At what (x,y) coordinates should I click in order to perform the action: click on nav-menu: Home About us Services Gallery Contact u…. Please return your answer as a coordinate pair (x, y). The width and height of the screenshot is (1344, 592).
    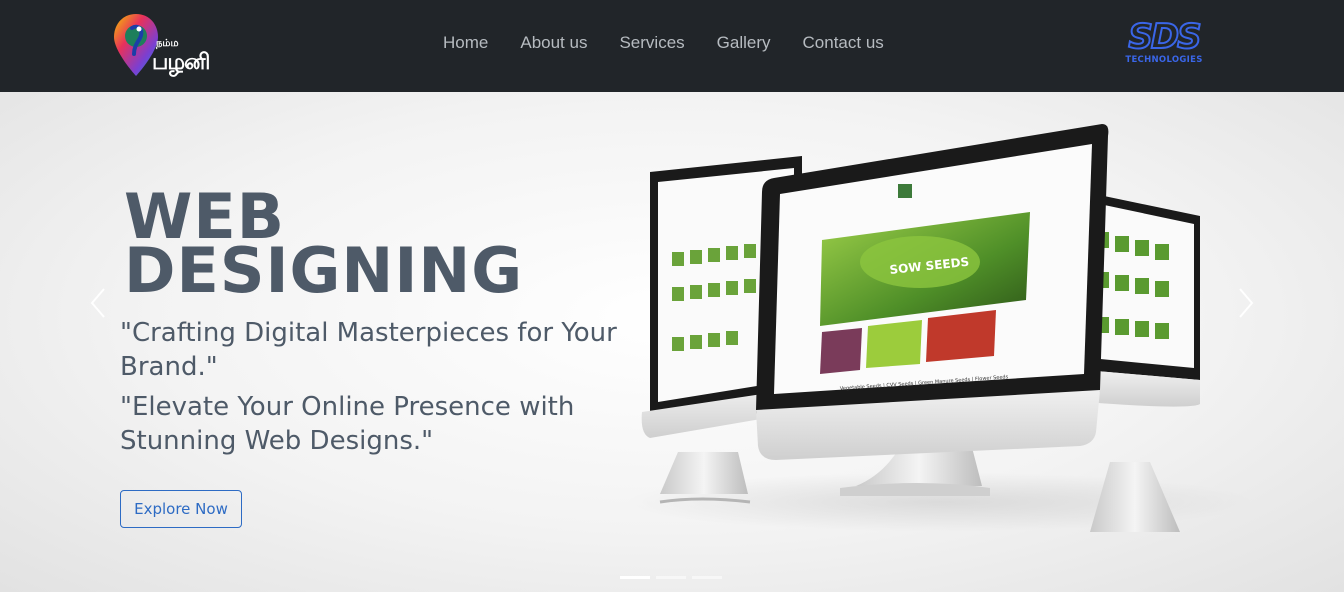
    Looking at the image, I should click on (679, 43).